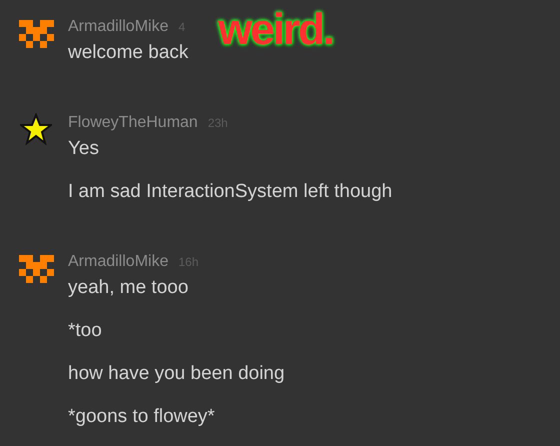 The width and height of the screenshot is (560, 446). What do you see at coordinates (36, 129) in the screenshot?
I see `star-avatar-icon` at bounding box center [36, 129].